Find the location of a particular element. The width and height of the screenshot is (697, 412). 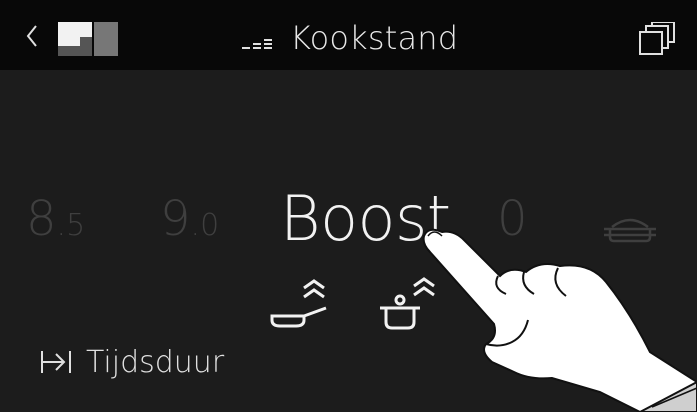

cooking-zone-selector-icon is located at coordinates (88, 39).